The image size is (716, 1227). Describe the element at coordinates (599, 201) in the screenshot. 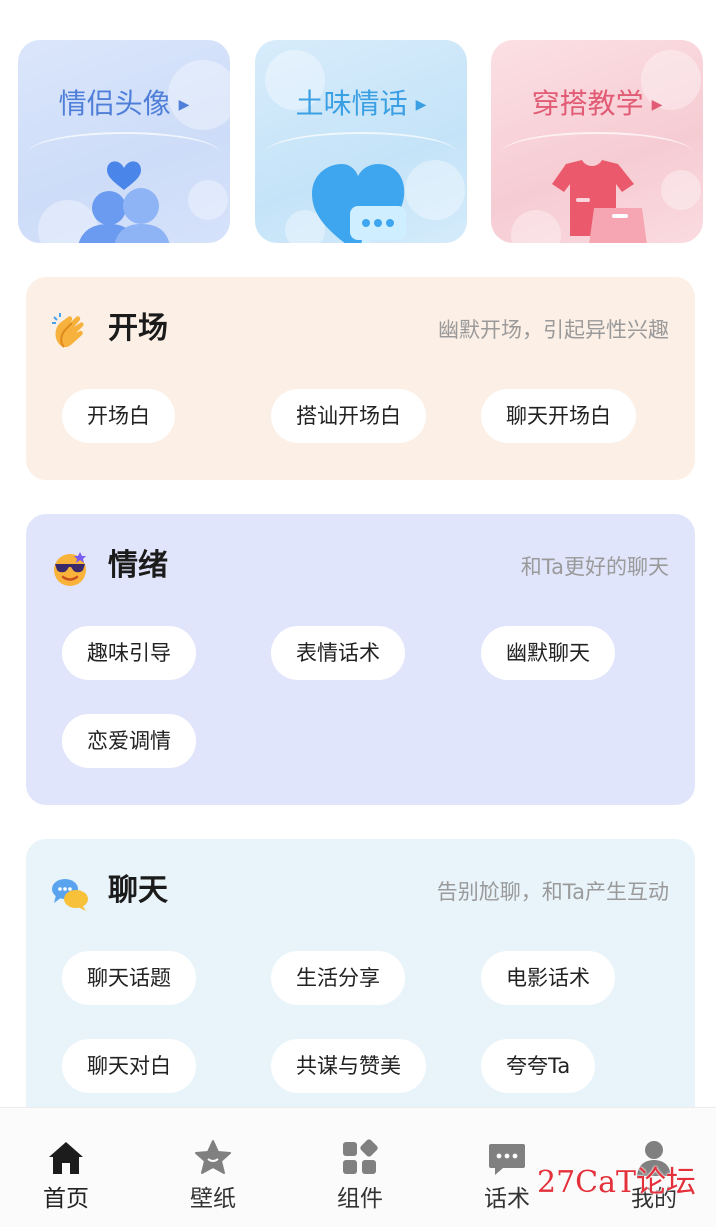

I see `clothes-icon` at that location.